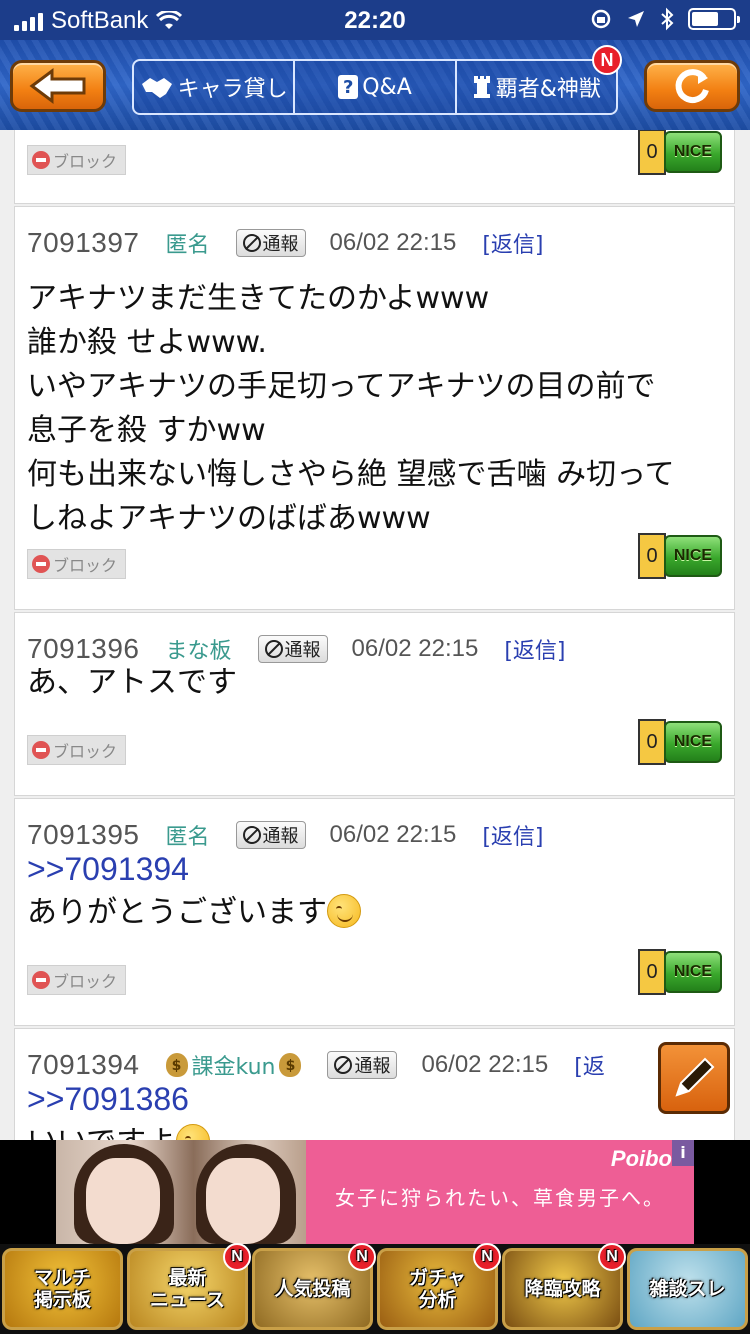 Image resolution: width=750 pixels, height=1334 pixels. I want to click on post-line: あ、アトスです, so click(132, 682).